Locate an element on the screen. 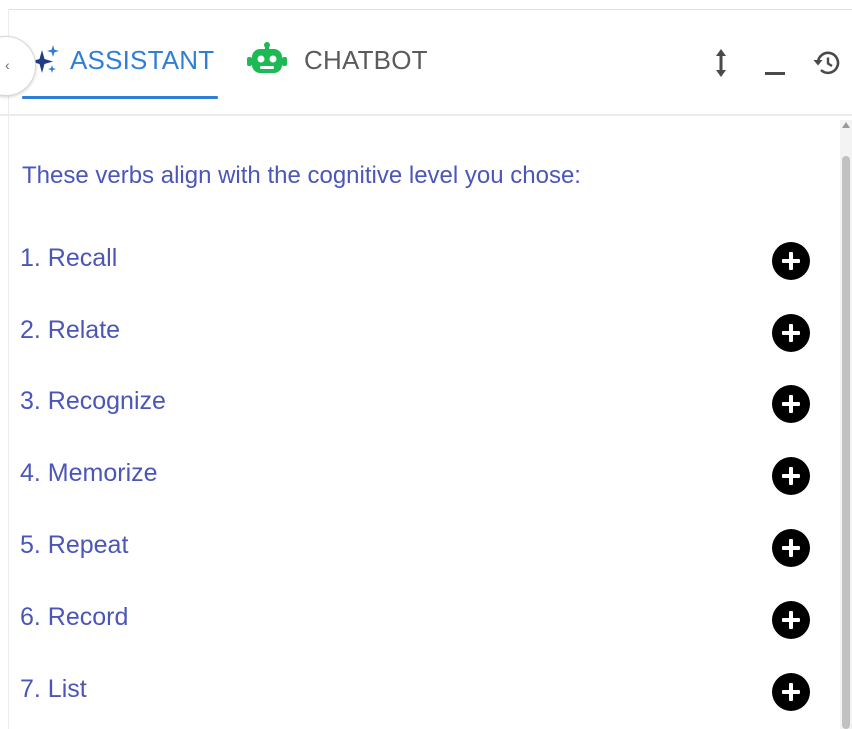  tab-assistant: ASSISTANT is located at coordinates (122, 60).